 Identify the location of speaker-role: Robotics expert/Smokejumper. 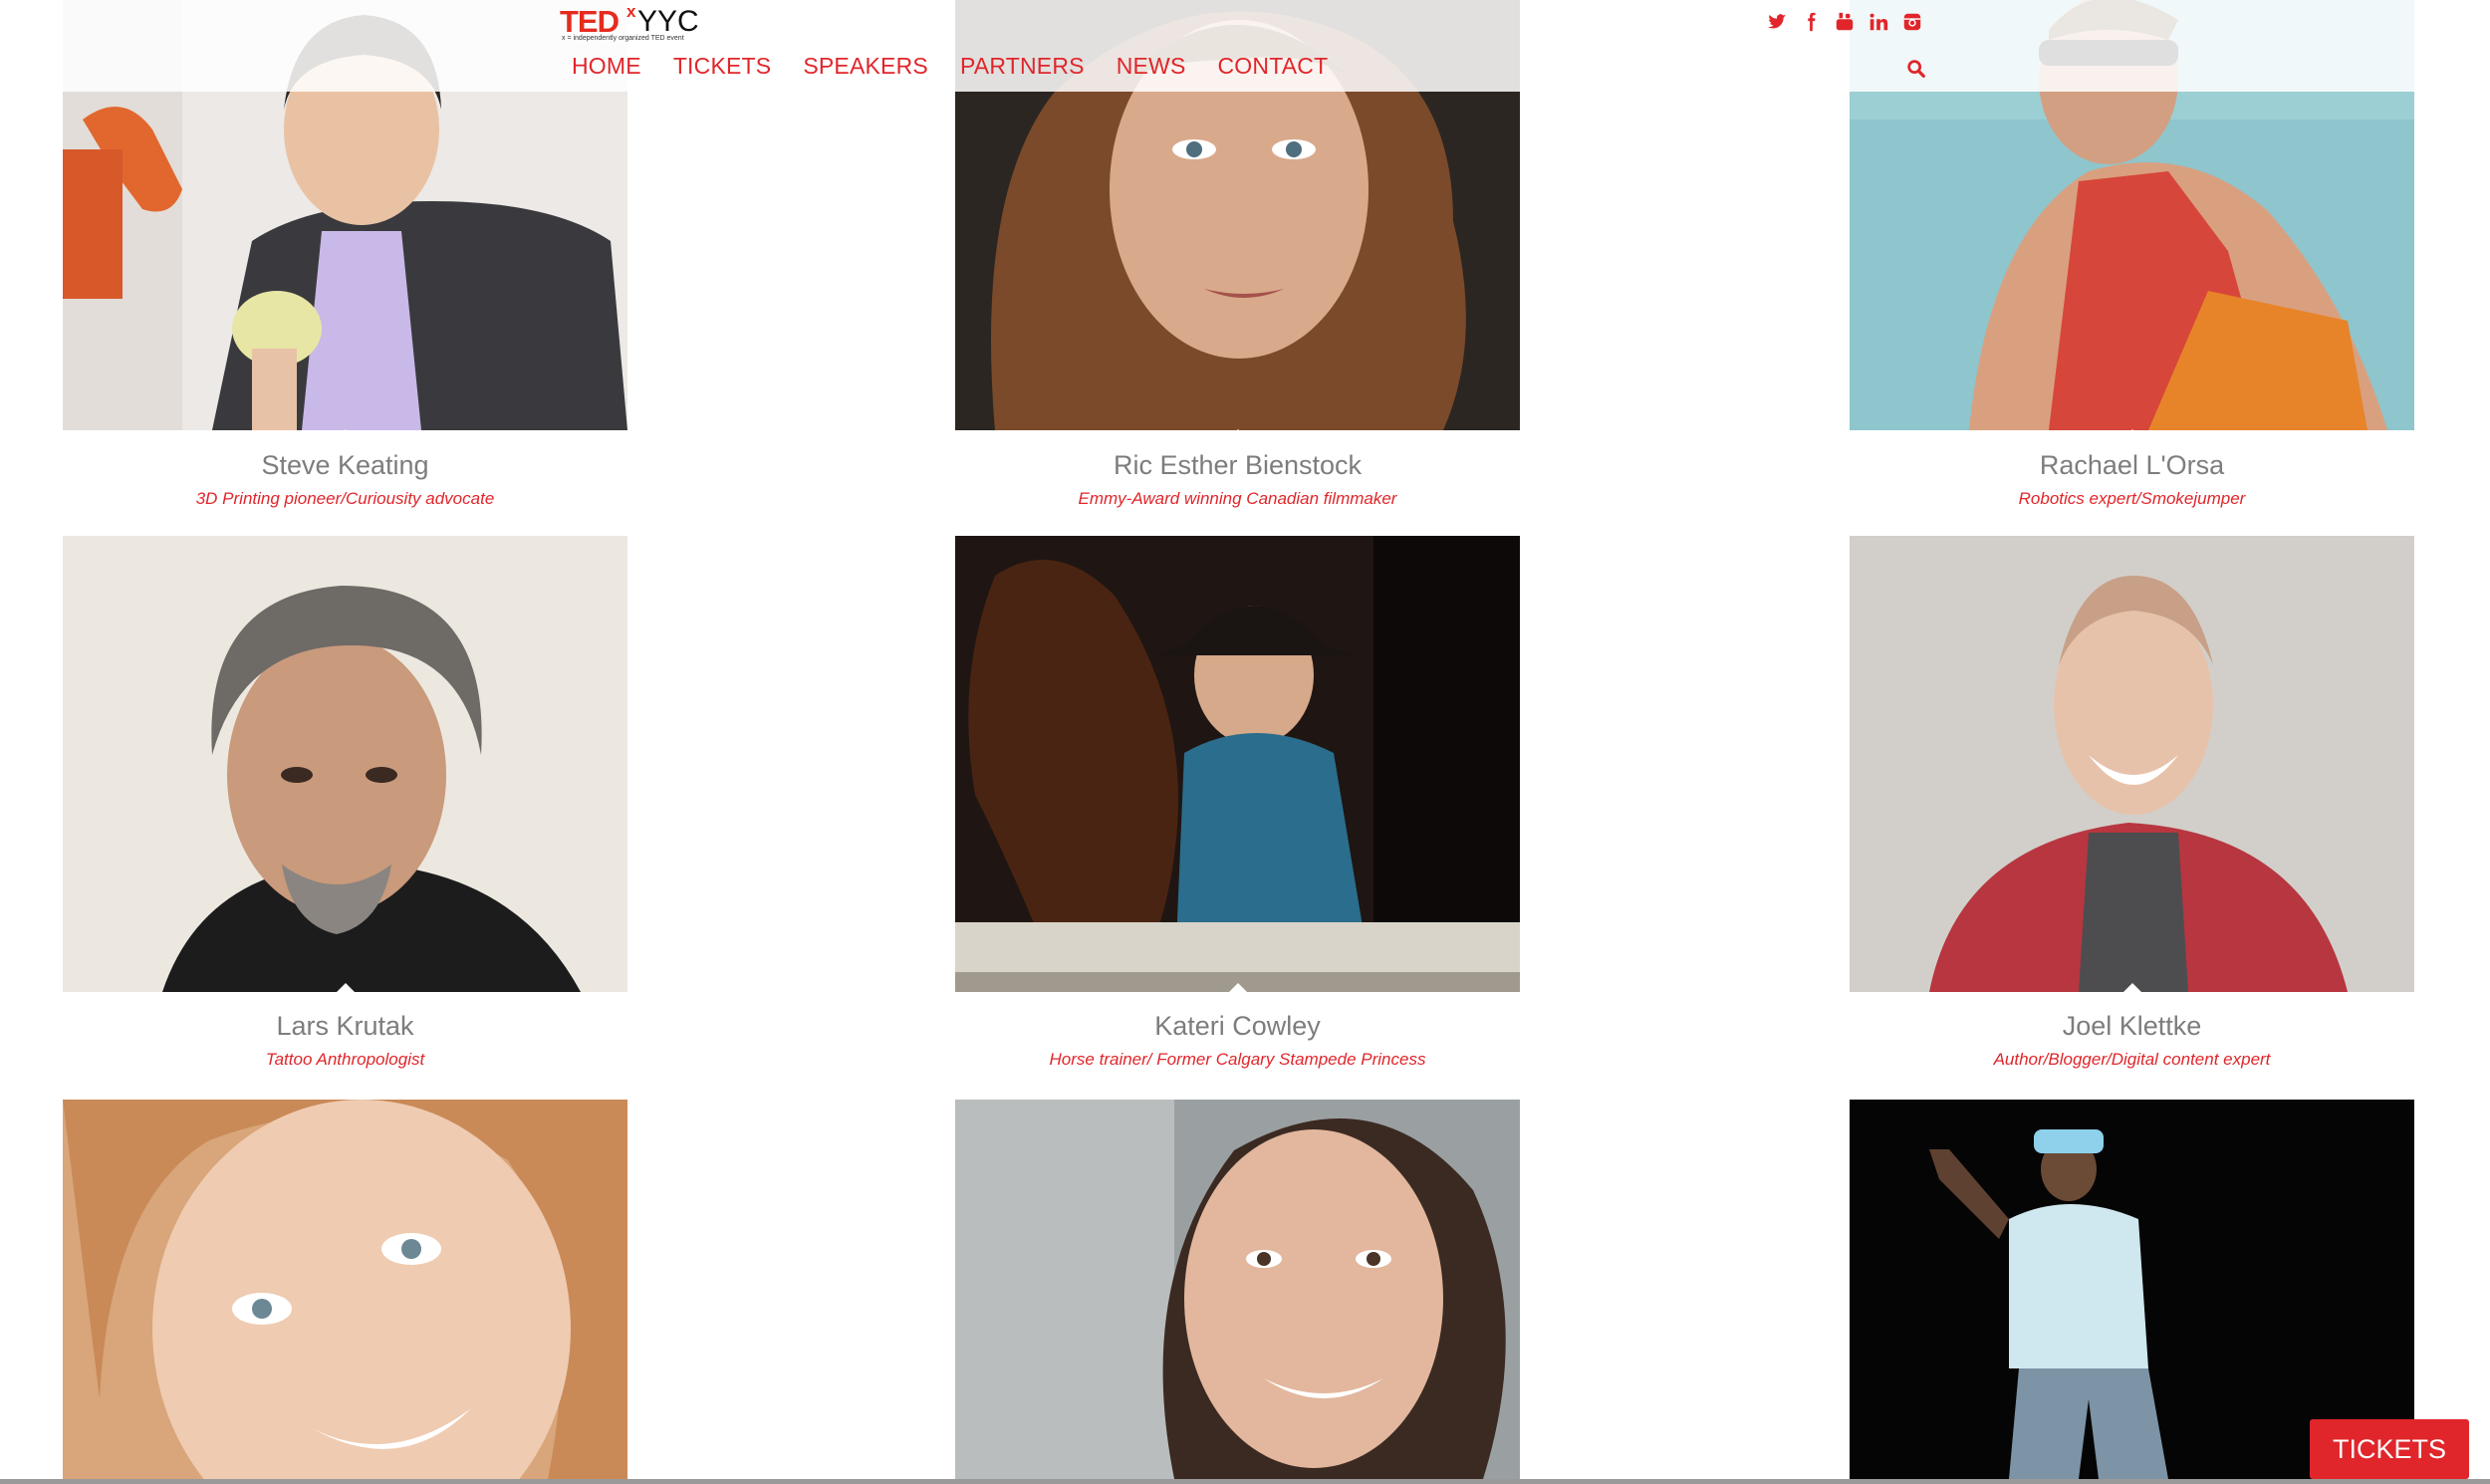
(2132, 498).